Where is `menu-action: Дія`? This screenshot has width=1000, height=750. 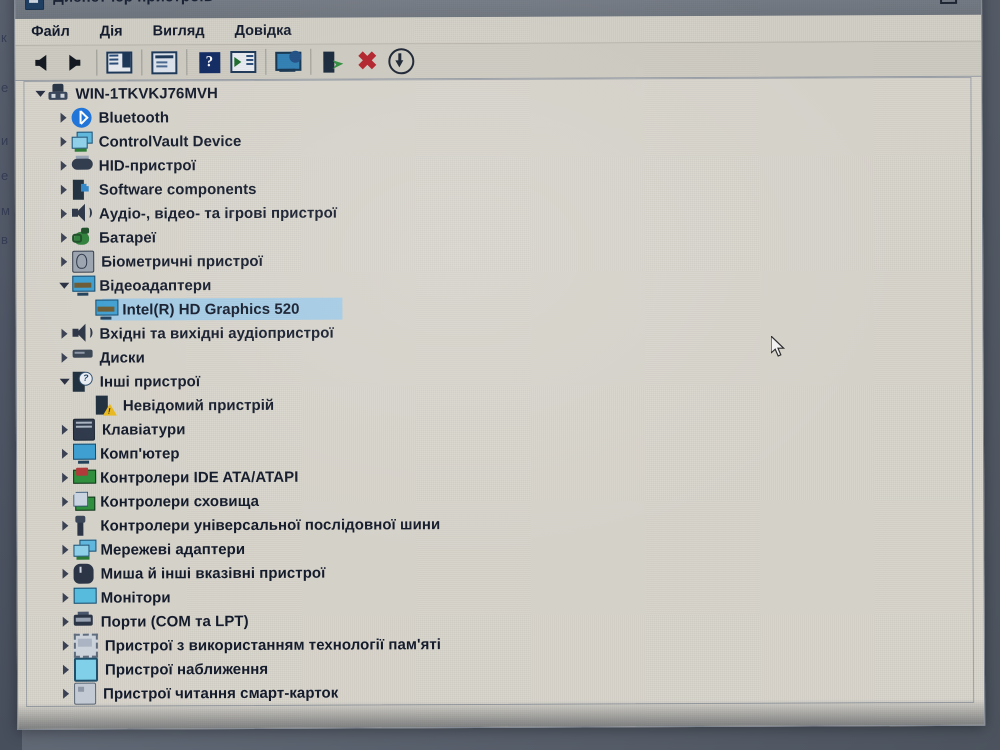
menu-action: Дія is located at coordinates (111, 32).